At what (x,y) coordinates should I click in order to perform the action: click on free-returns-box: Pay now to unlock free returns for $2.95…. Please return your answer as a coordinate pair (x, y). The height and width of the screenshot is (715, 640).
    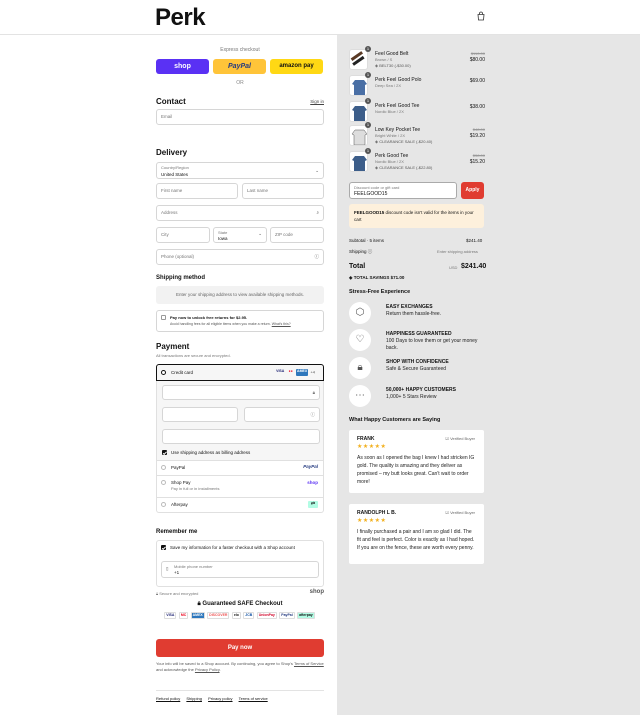
    Looking at the image, I should click on (240, 321).